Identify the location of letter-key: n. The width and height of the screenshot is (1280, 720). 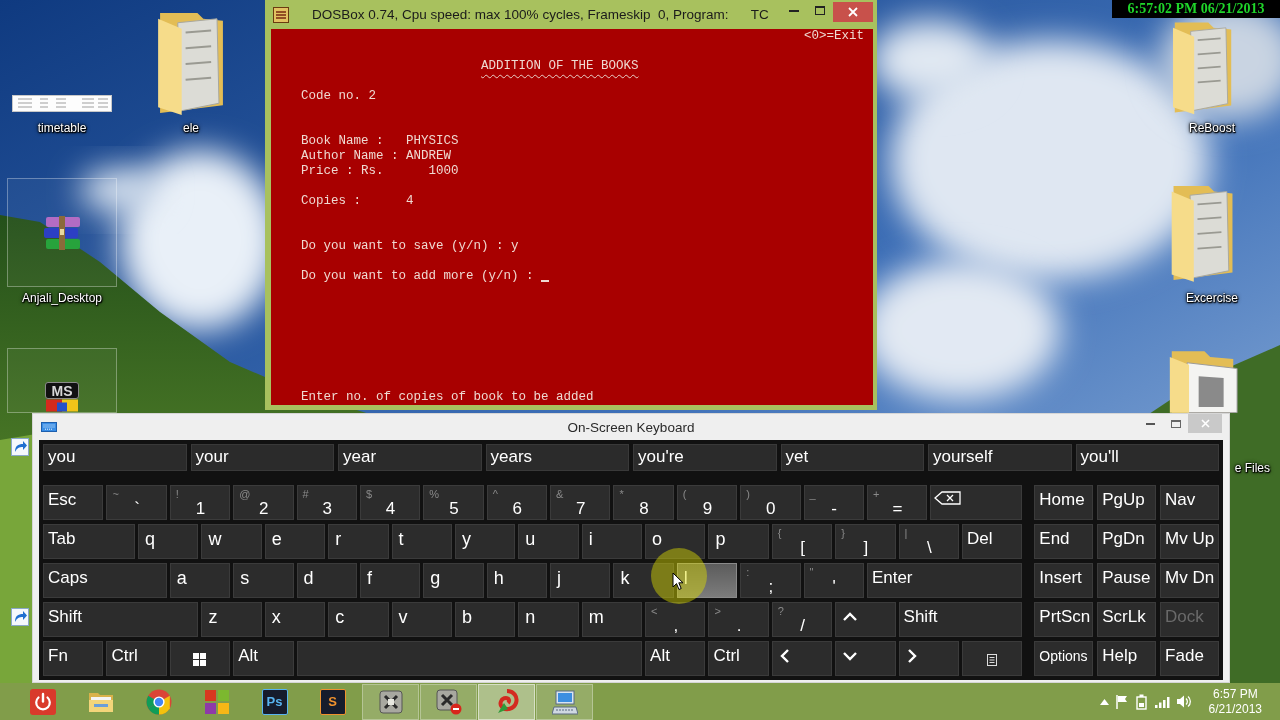
(548, 619).